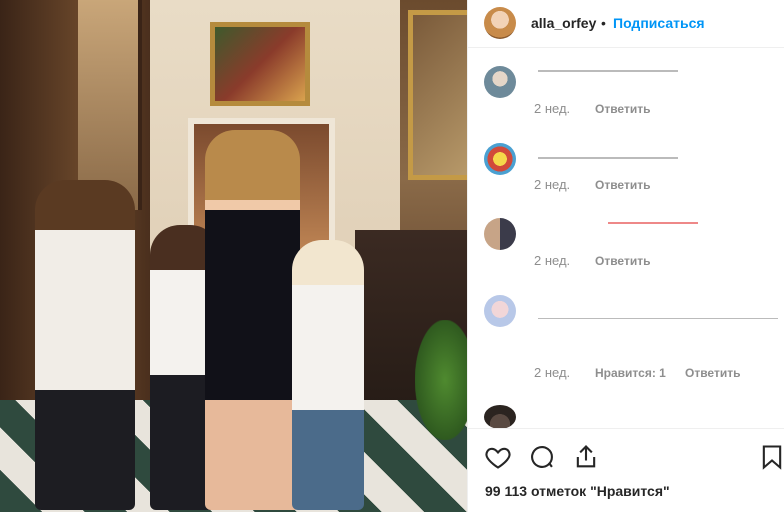 Image resolution: width=784 pixels, height=513 pixels. Describe the element at coordinates (626, 470) in the screenshot. I see `post-actions: 99 113 отметок "Нравится"` at that location.